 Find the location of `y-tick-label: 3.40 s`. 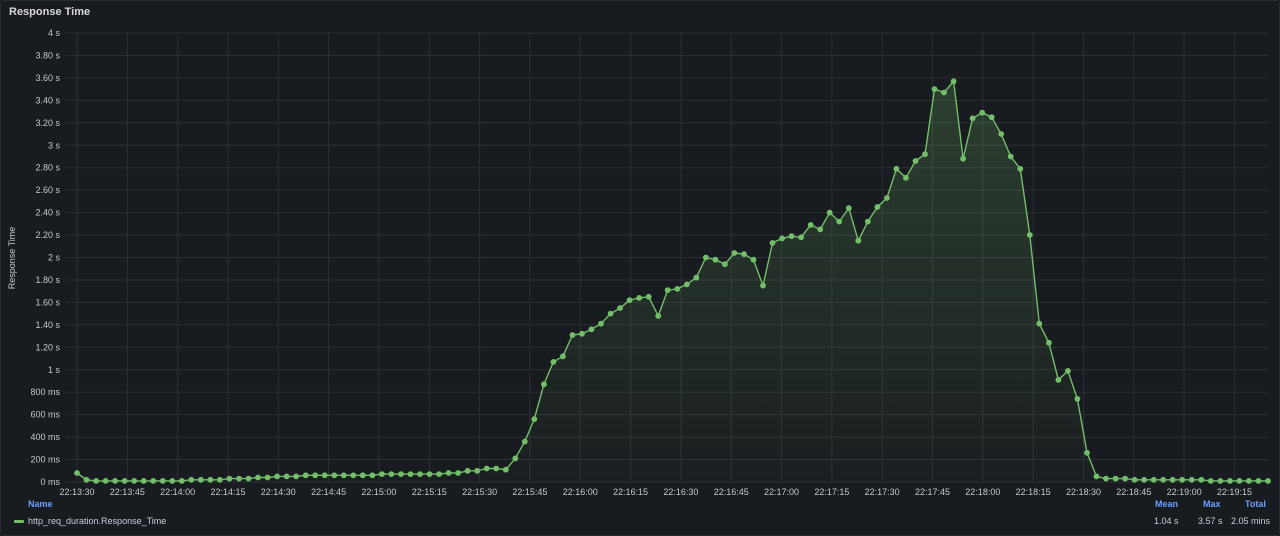

y-tick-label: 3.40 s is located at coordinates (47, 100).